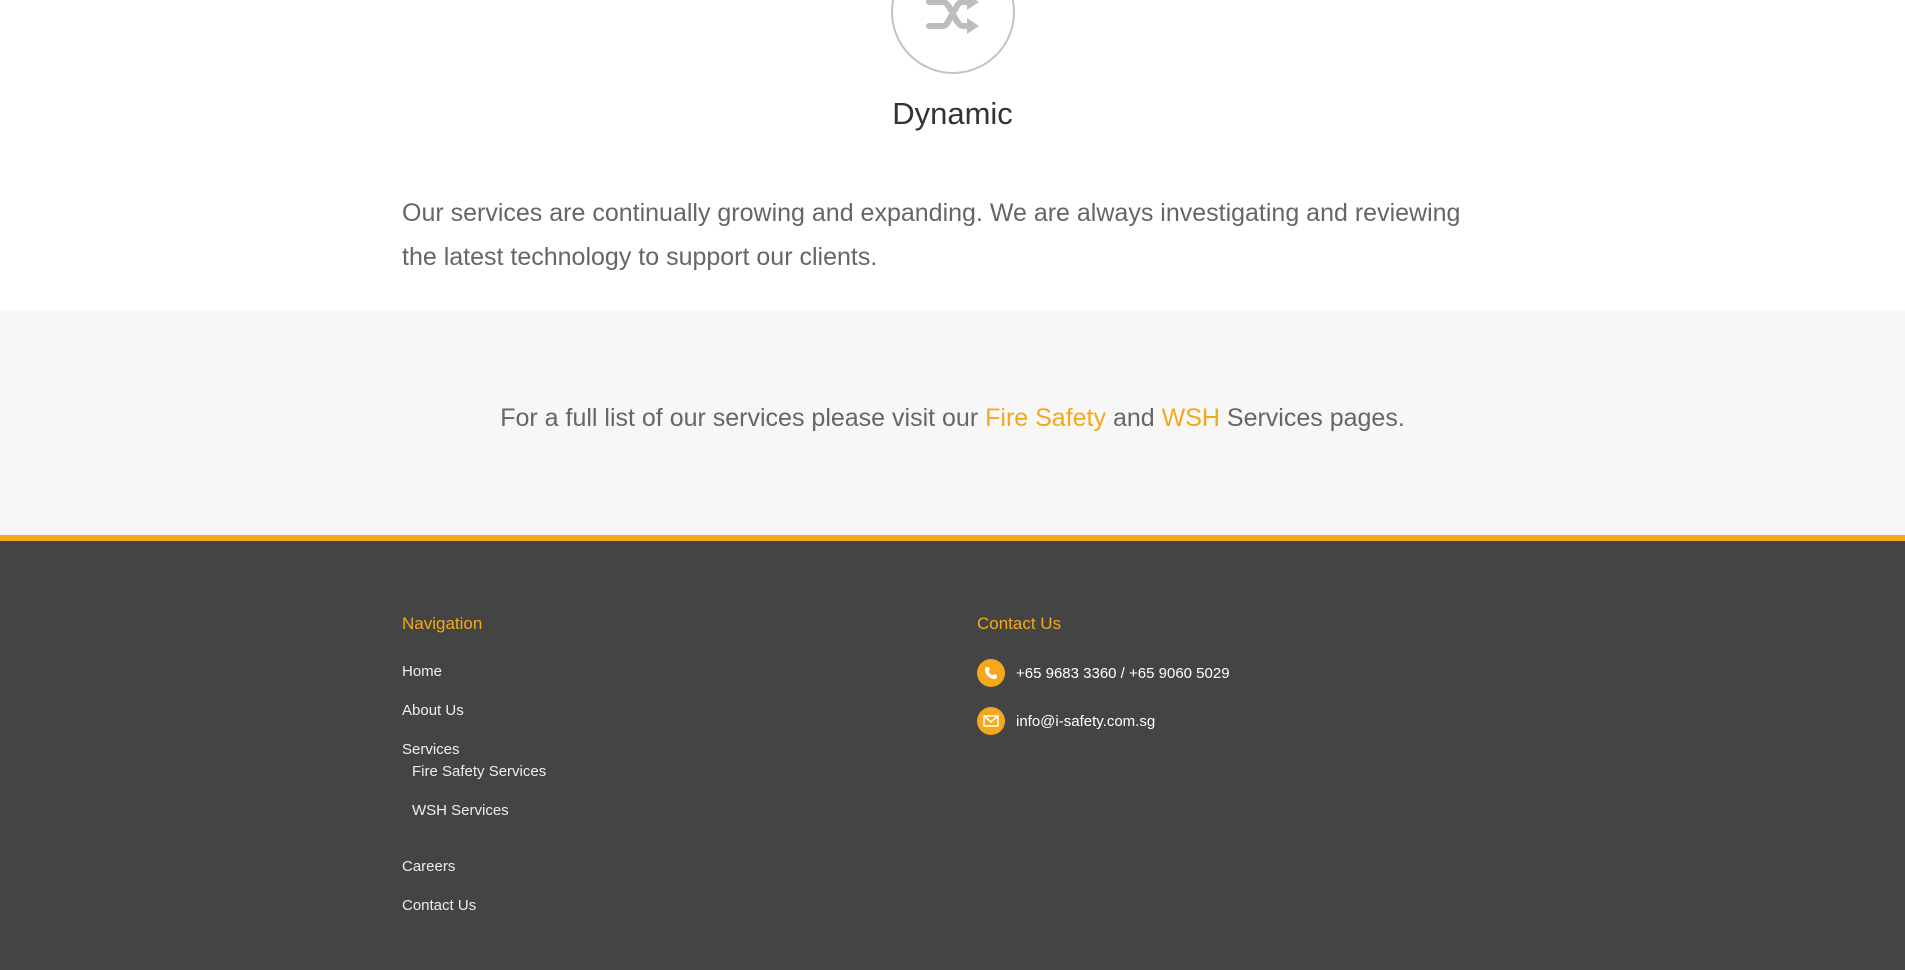 Image resolution: width=1905 pixels, height=970 pixels. What do you see at coordinates (1019, 623) in the screenshot?
I see `contact-heading: Contact Us` at bounding box center [1019, 623].